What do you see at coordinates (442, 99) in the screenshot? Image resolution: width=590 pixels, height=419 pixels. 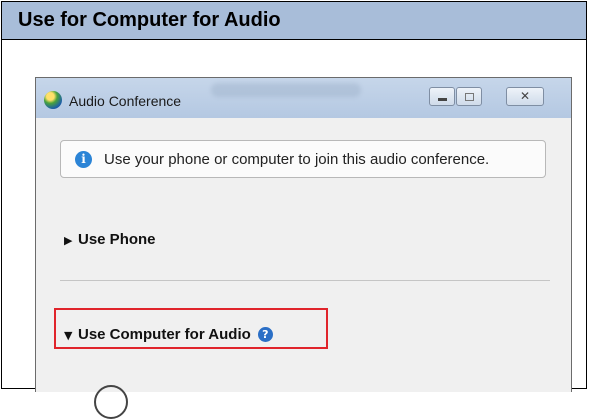 I see `minimize-icon` at bounding box center [442, 99].